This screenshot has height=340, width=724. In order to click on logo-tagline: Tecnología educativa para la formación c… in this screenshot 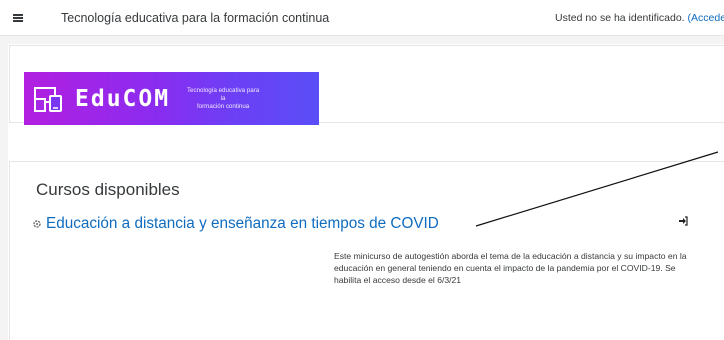, I will do `click(223, 99)`.